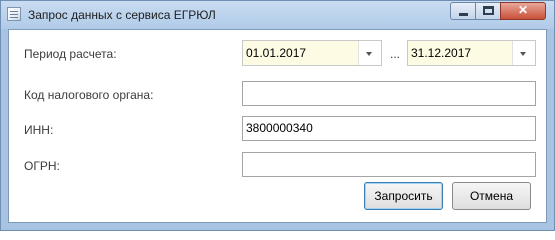 Image resolution: width=555 pixels, height=240 pixels. I want to click on minimize-icon, so click(463, 14).